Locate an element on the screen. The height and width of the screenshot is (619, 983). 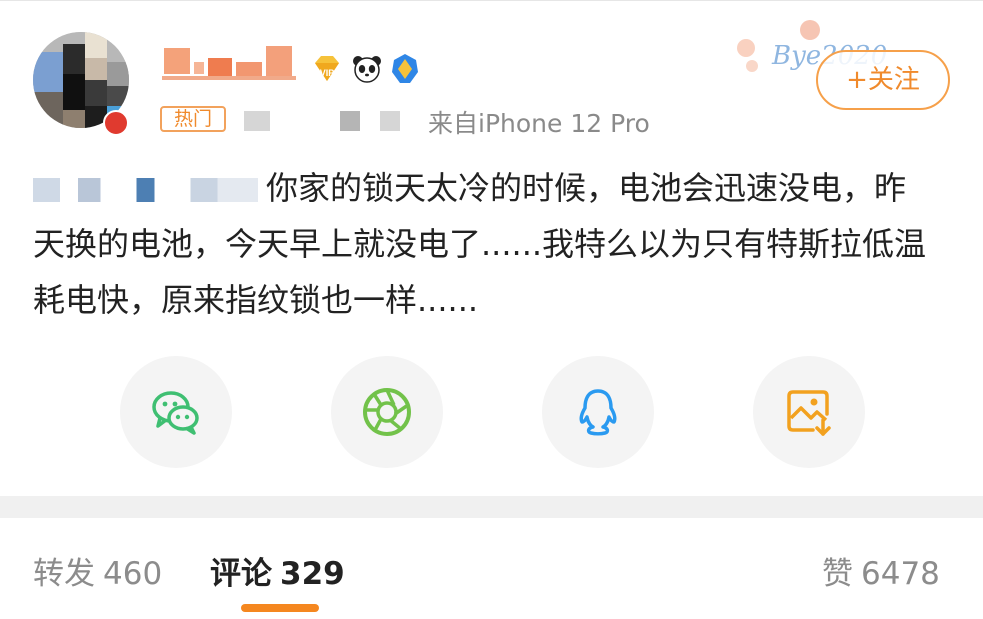
tab-like: 赞 6478 is located at coordinates (881, 570).